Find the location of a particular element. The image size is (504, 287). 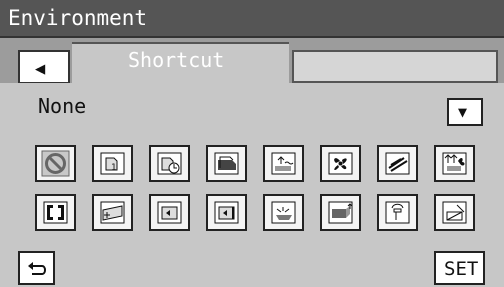

back-button is located at coordinates (36, 268).